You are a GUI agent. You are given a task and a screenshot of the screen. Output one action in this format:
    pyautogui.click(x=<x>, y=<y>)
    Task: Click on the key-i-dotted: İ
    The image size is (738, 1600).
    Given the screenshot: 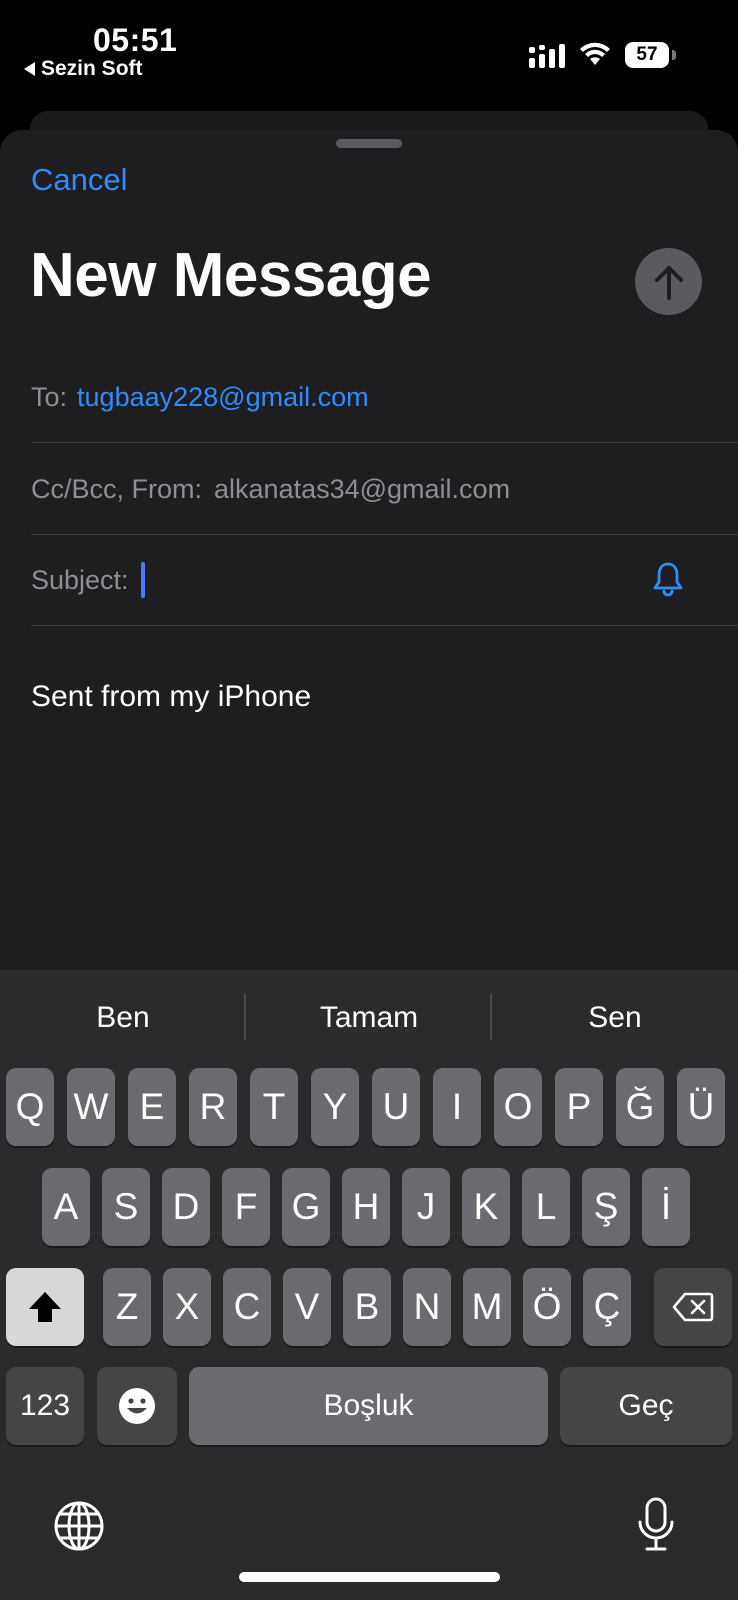 What is the action you would take?
    pyautogui.click(x=666, y=1207)
    